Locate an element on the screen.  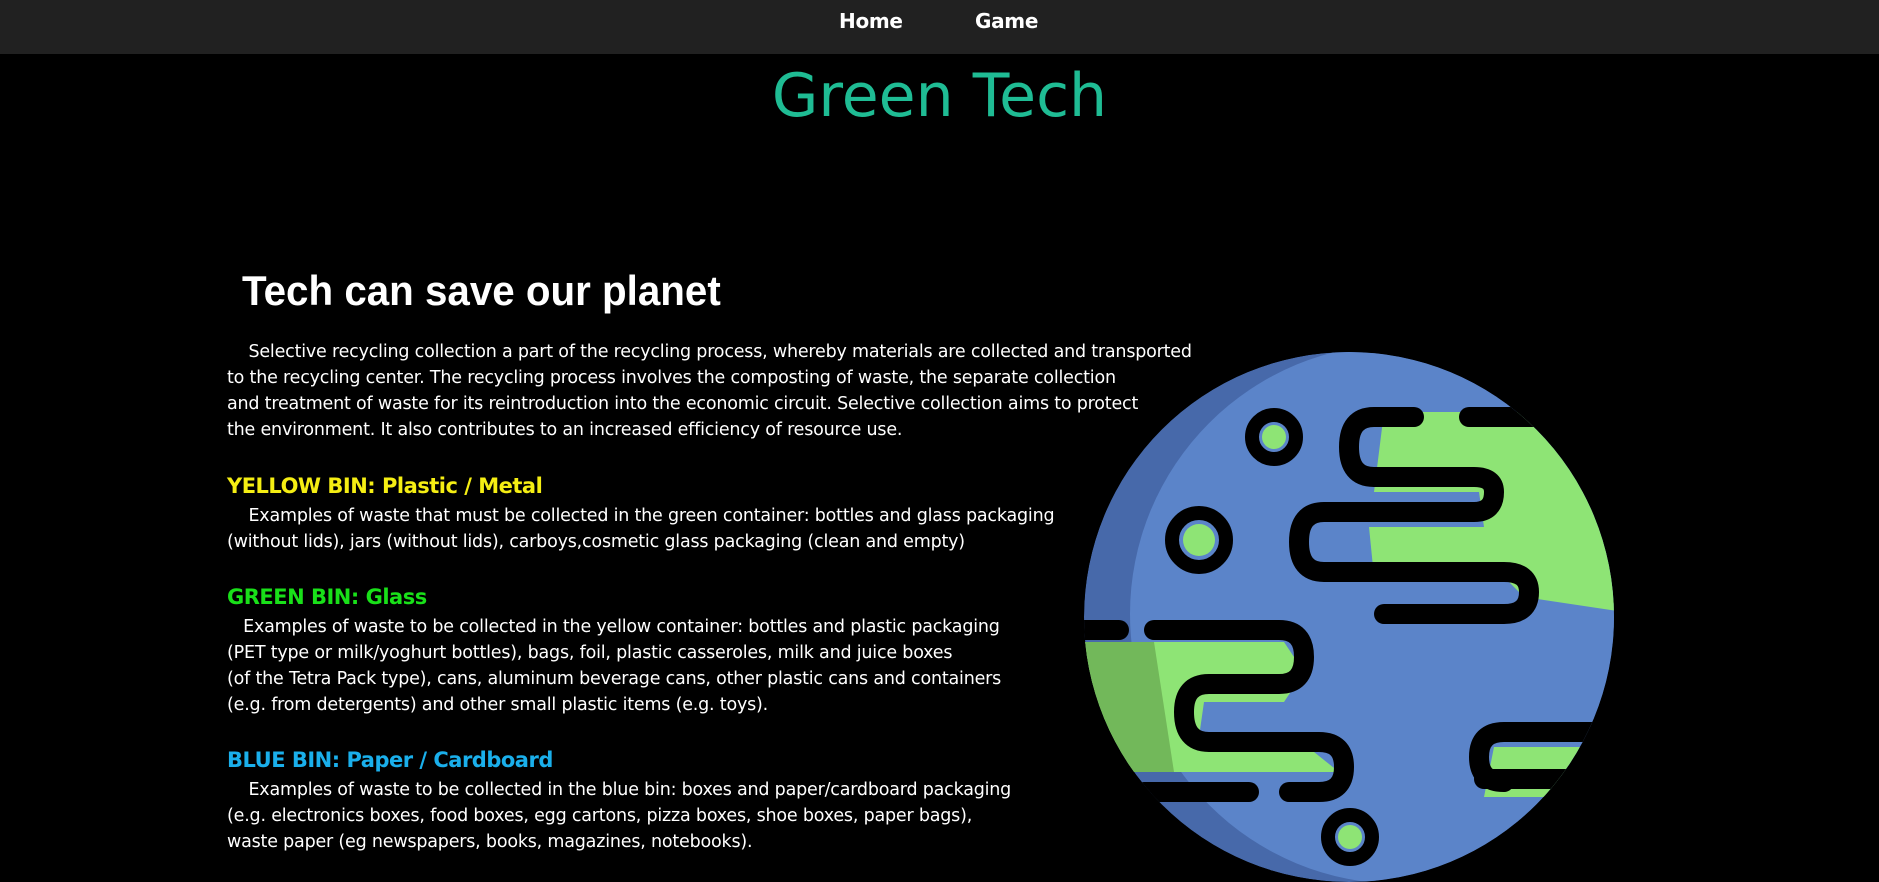
site-title: Green Tech is located at coordinates (939, 96).